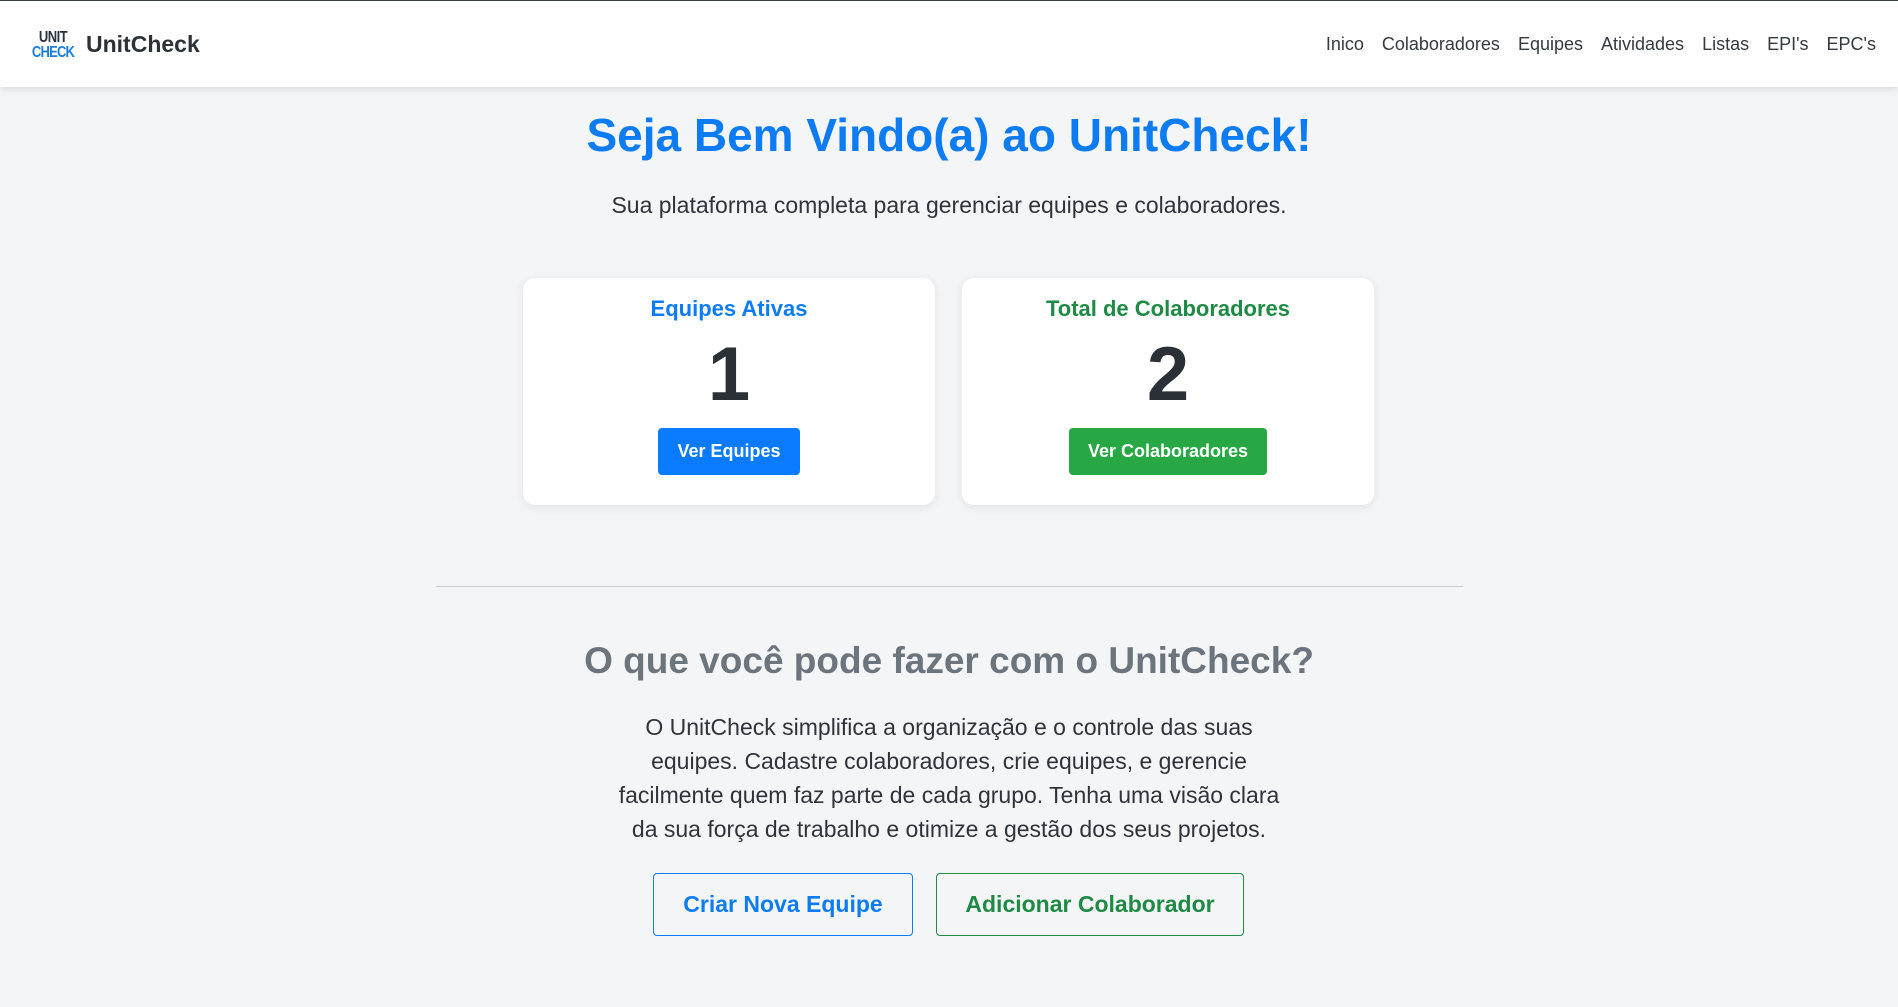 This screenshot has width=1898, height=1007. What do you see at coordinates (1851, 44) in the screenshot?
I see `nav-link-epcs: EPC's` at bounding box center [1851, 44].